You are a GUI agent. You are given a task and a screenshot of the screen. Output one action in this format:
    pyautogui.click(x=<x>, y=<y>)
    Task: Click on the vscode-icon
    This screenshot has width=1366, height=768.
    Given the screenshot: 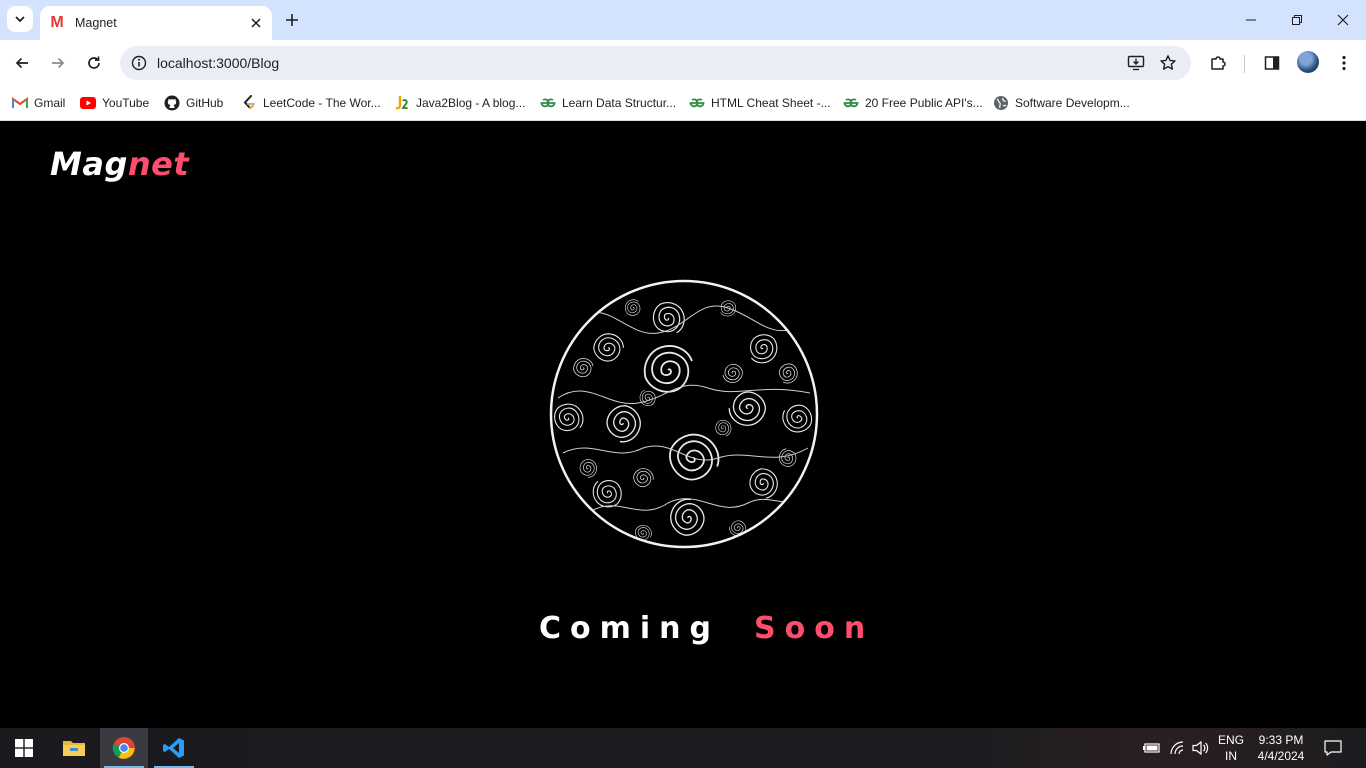 What is the action you would take?
    pyautogui.click(x=173, y=748)
    